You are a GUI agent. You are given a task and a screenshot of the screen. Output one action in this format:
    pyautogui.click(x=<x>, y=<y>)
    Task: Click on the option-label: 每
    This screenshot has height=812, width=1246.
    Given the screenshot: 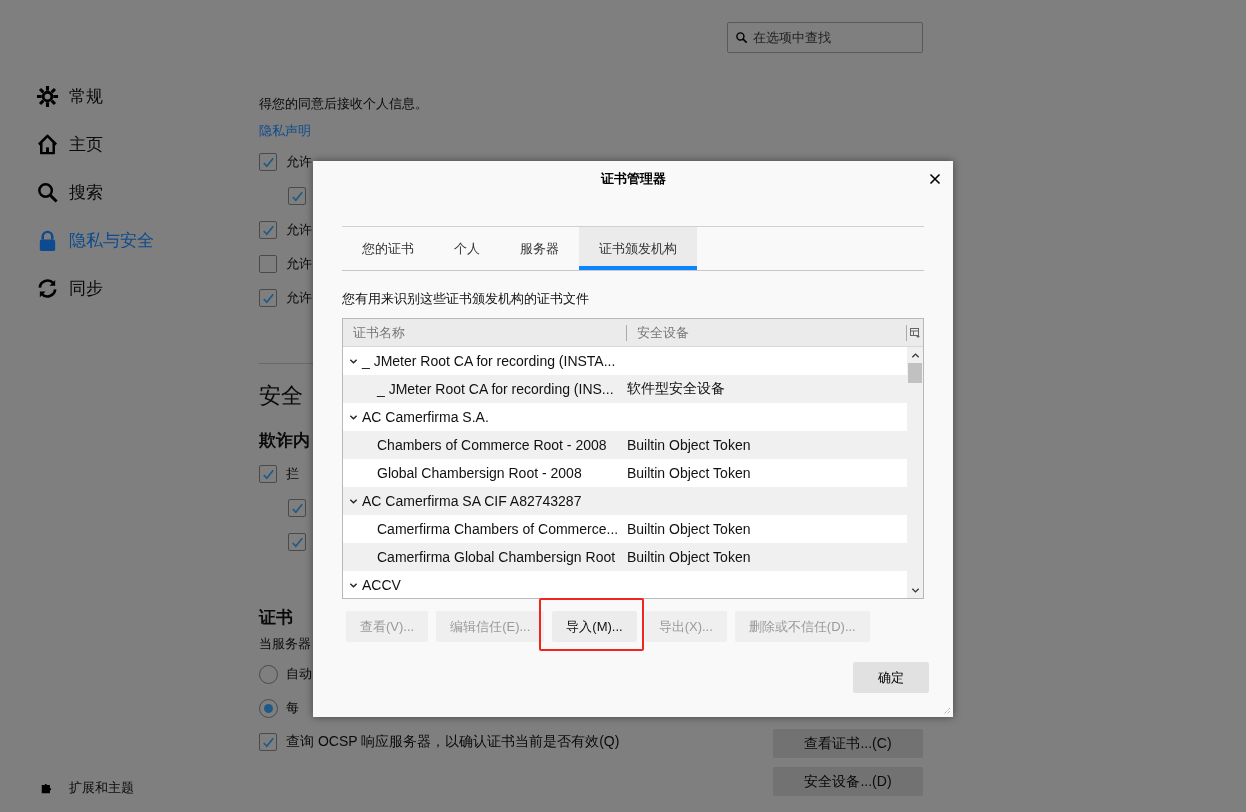 What is the action you would take?
    pyautogui.click(x=292, y=708)
    